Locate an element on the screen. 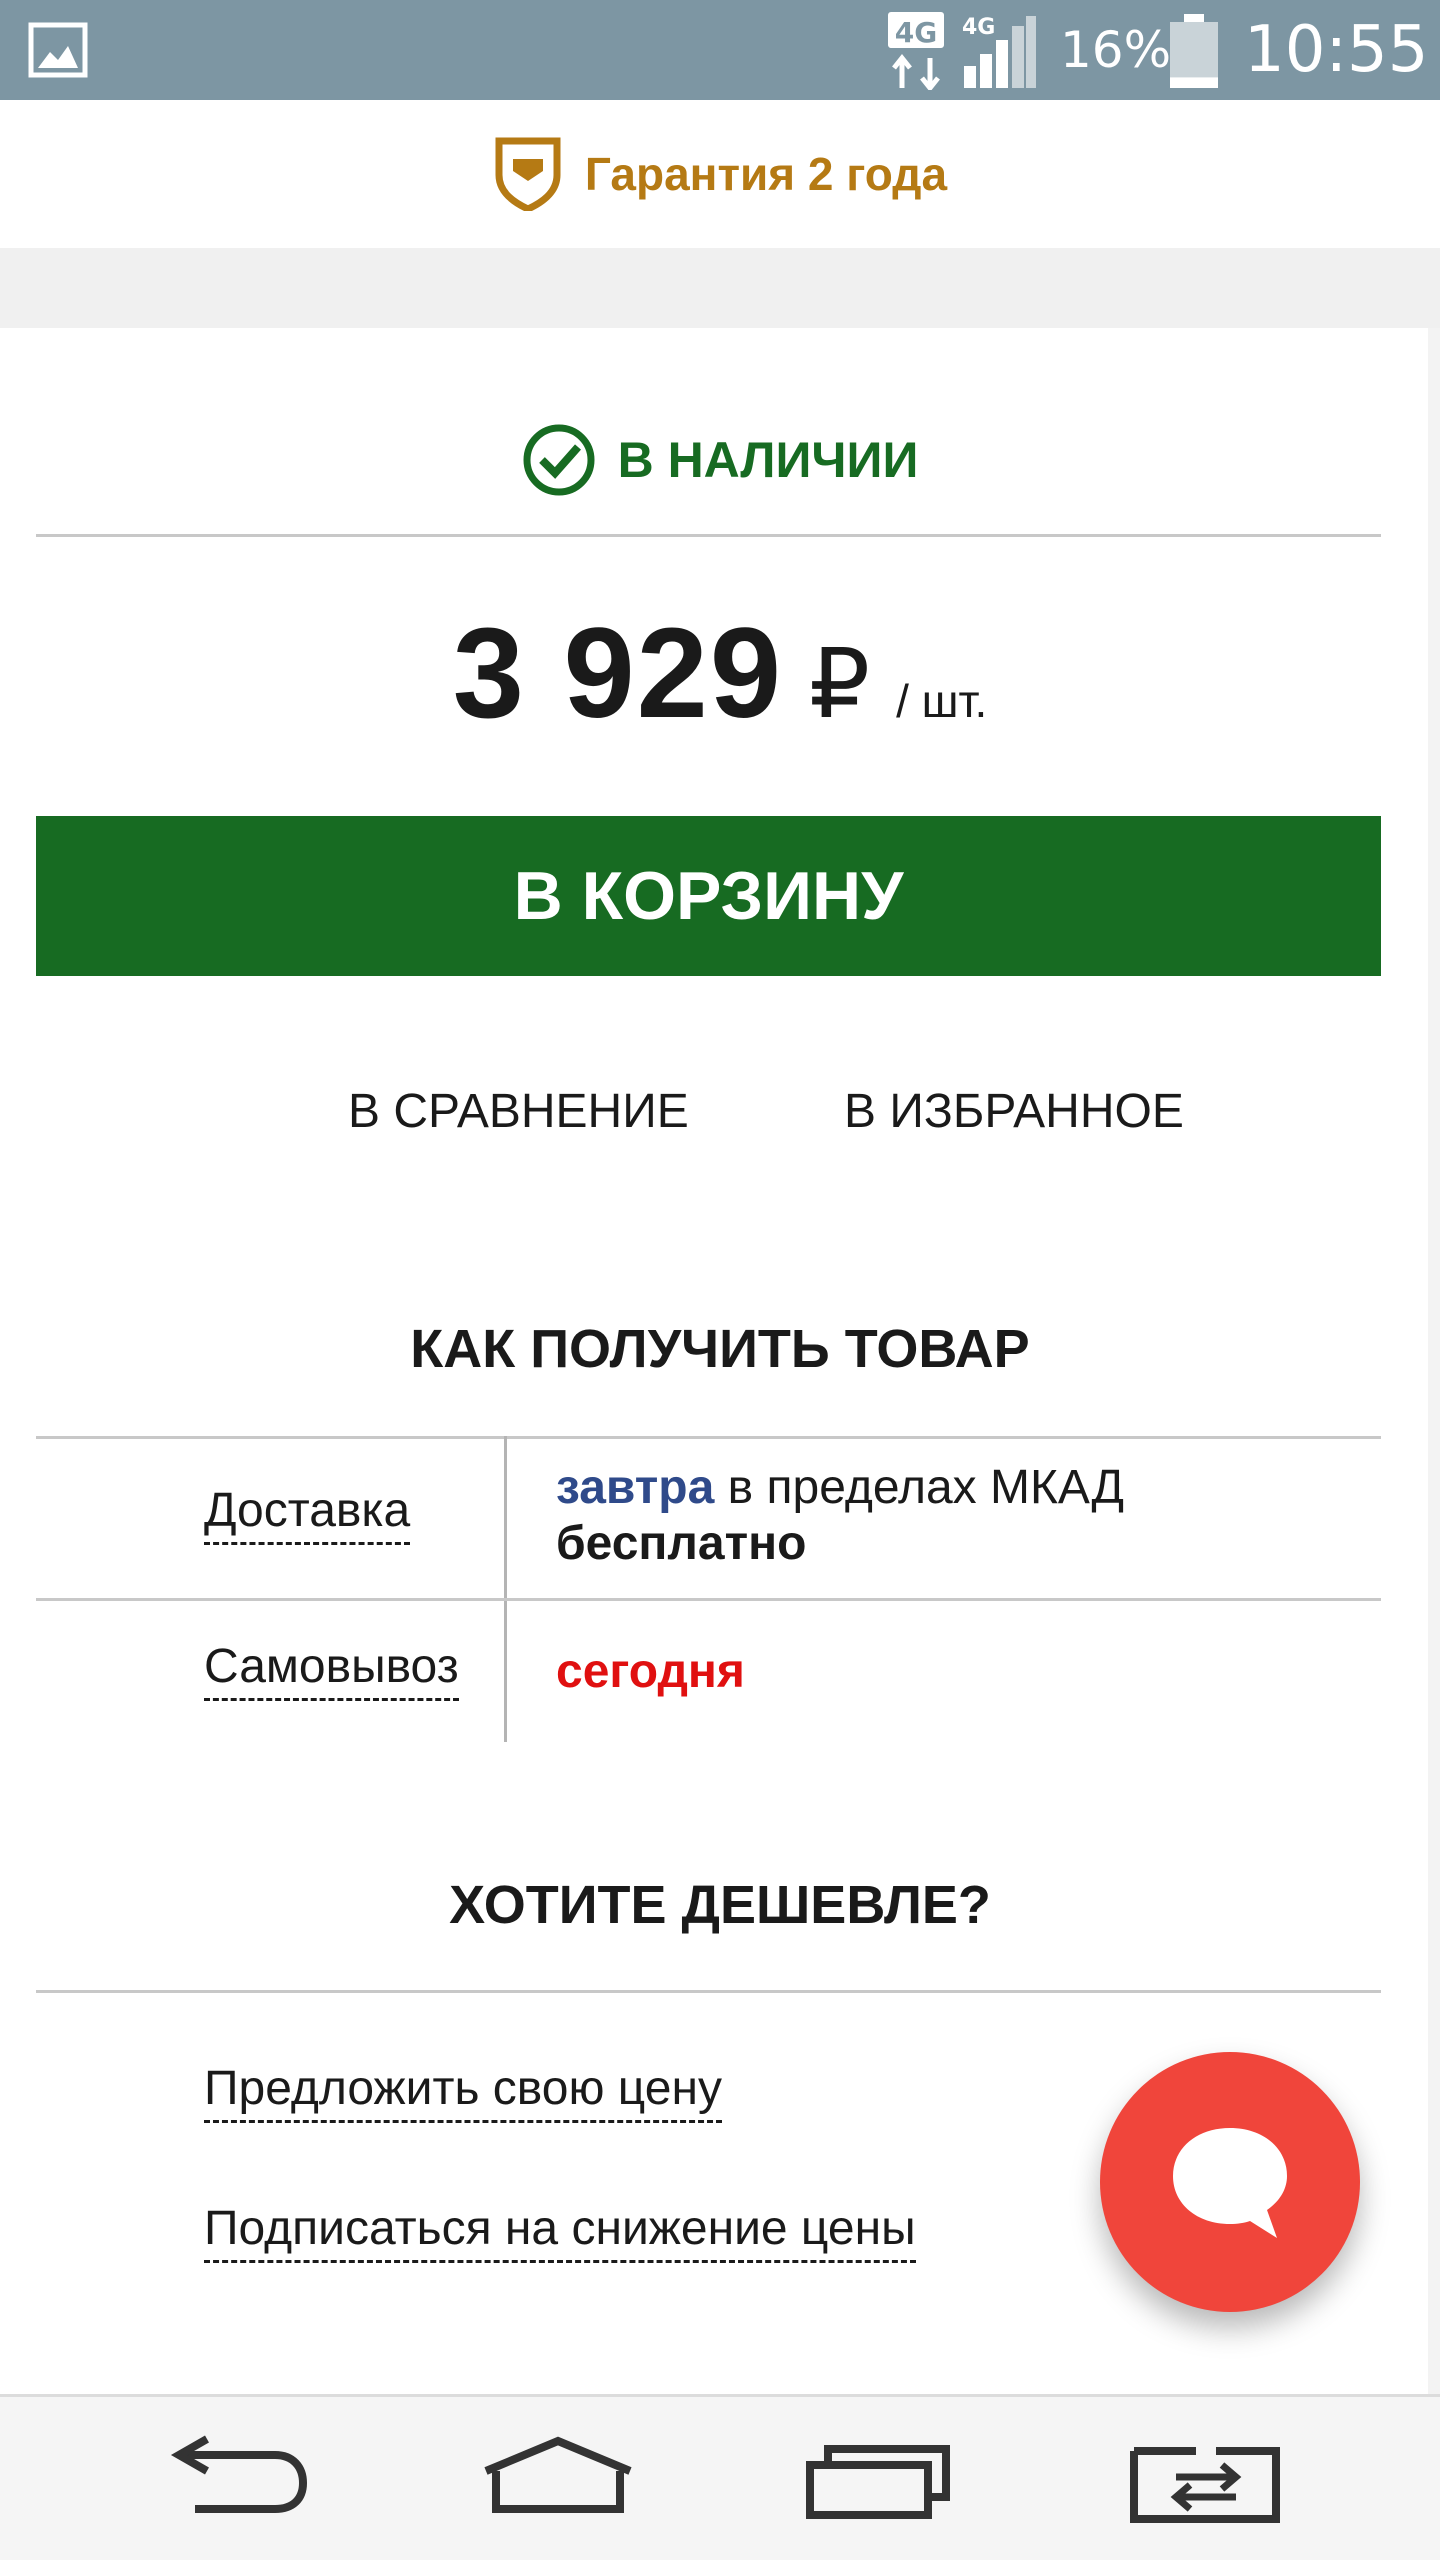  signal-label: 4G is located at coordinates (978, 27).